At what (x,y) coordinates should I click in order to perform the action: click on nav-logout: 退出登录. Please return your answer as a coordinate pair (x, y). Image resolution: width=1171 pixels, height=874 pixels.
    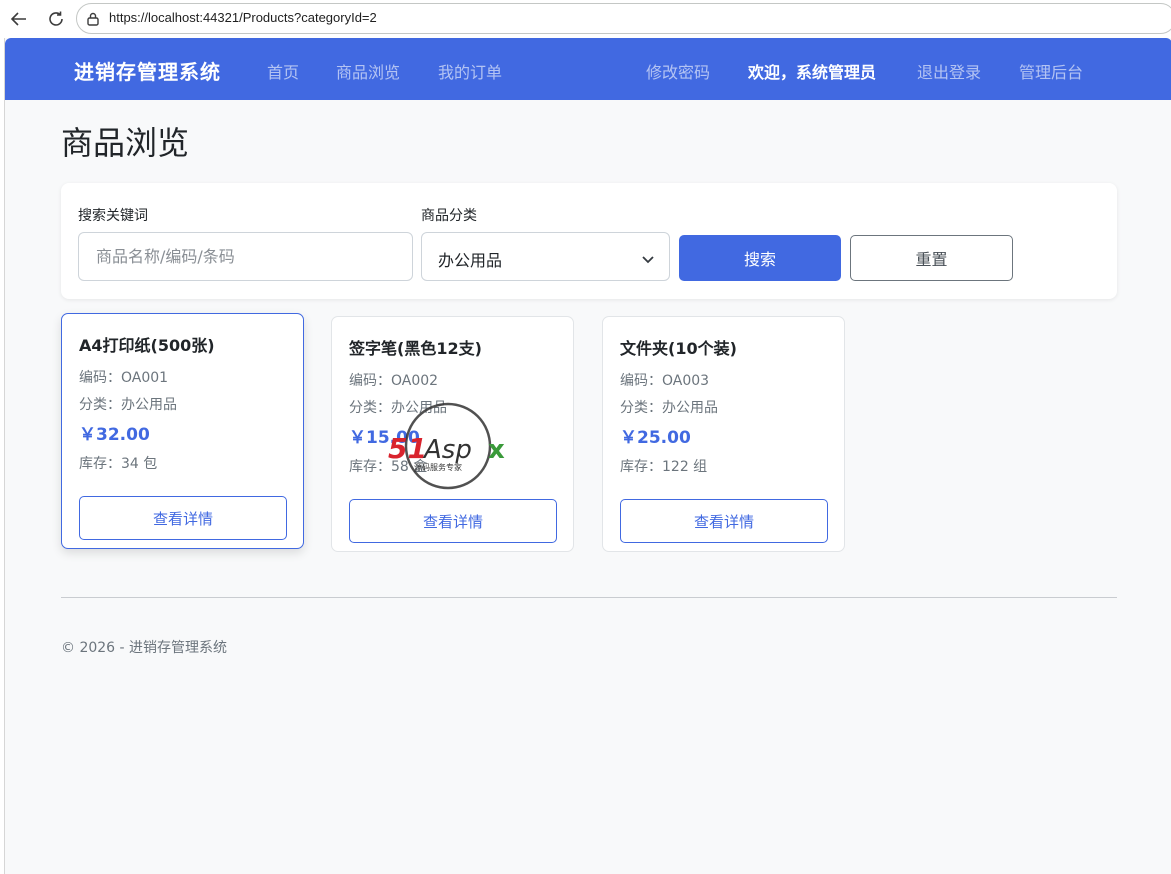
    Looking at the image, I should click on (949, 71).